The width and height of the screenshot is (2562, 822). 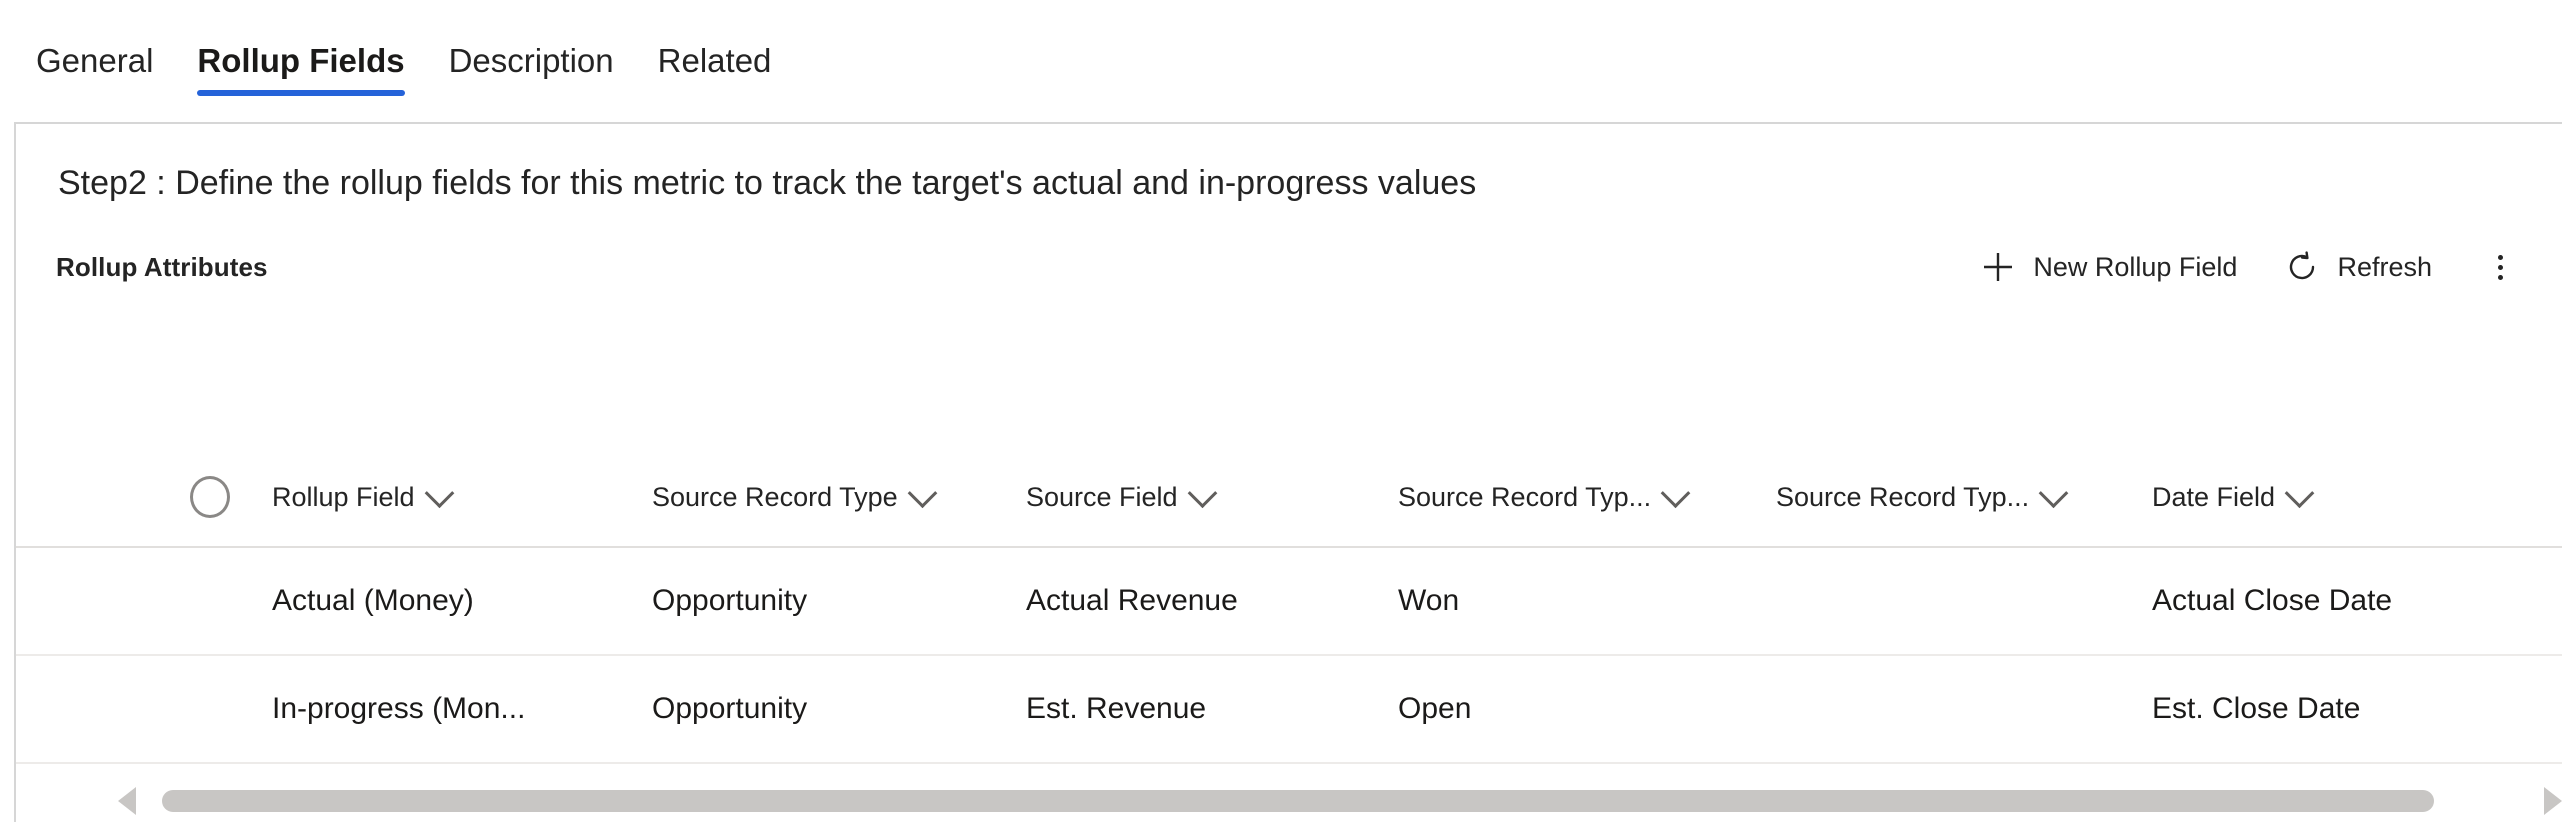 What do you see at coordinates (2357, 601) in the screenshot?
I see `cell-date-field: Actual Close Date` at bounding box center [2357, 601].